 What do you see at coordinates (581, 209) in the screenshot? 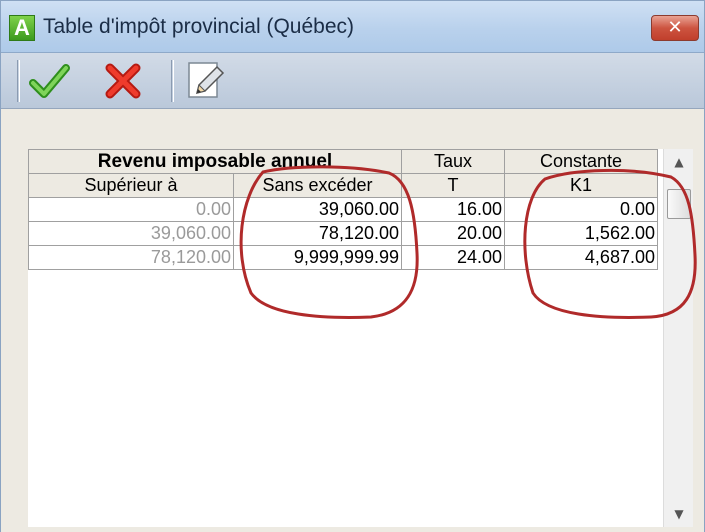
I see `cell-k1: 0.00` at bounding box center [581, 209].